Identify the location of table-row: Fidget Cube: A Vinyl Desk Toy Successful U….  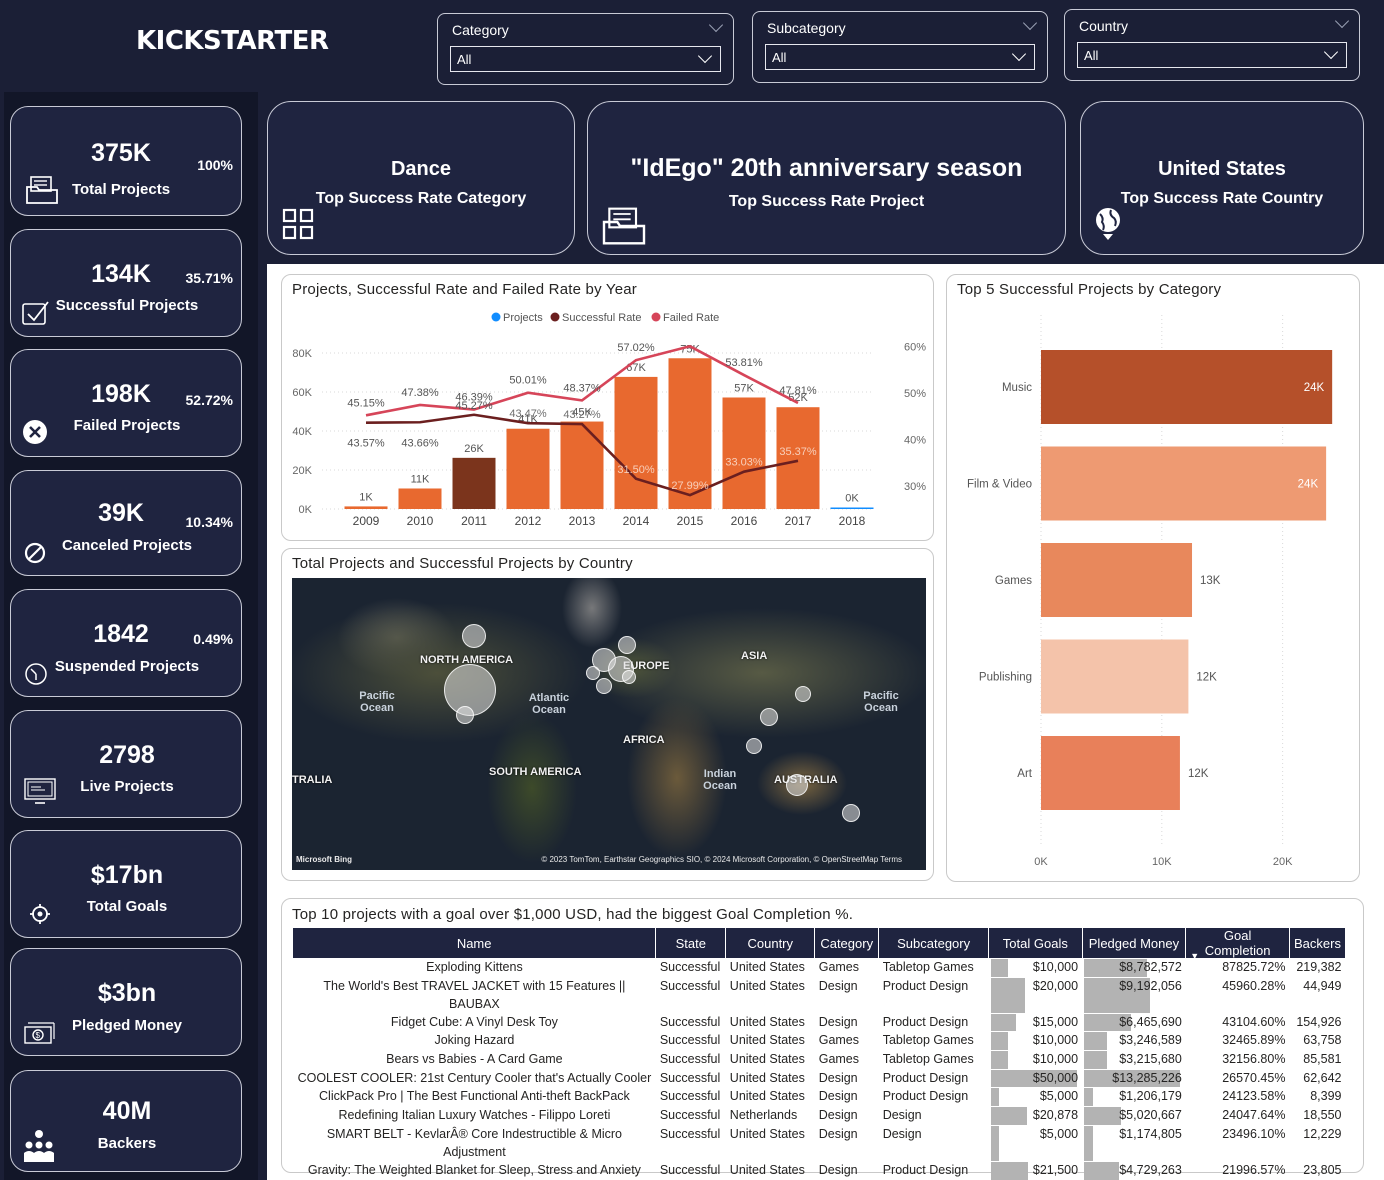
(819, 1022).